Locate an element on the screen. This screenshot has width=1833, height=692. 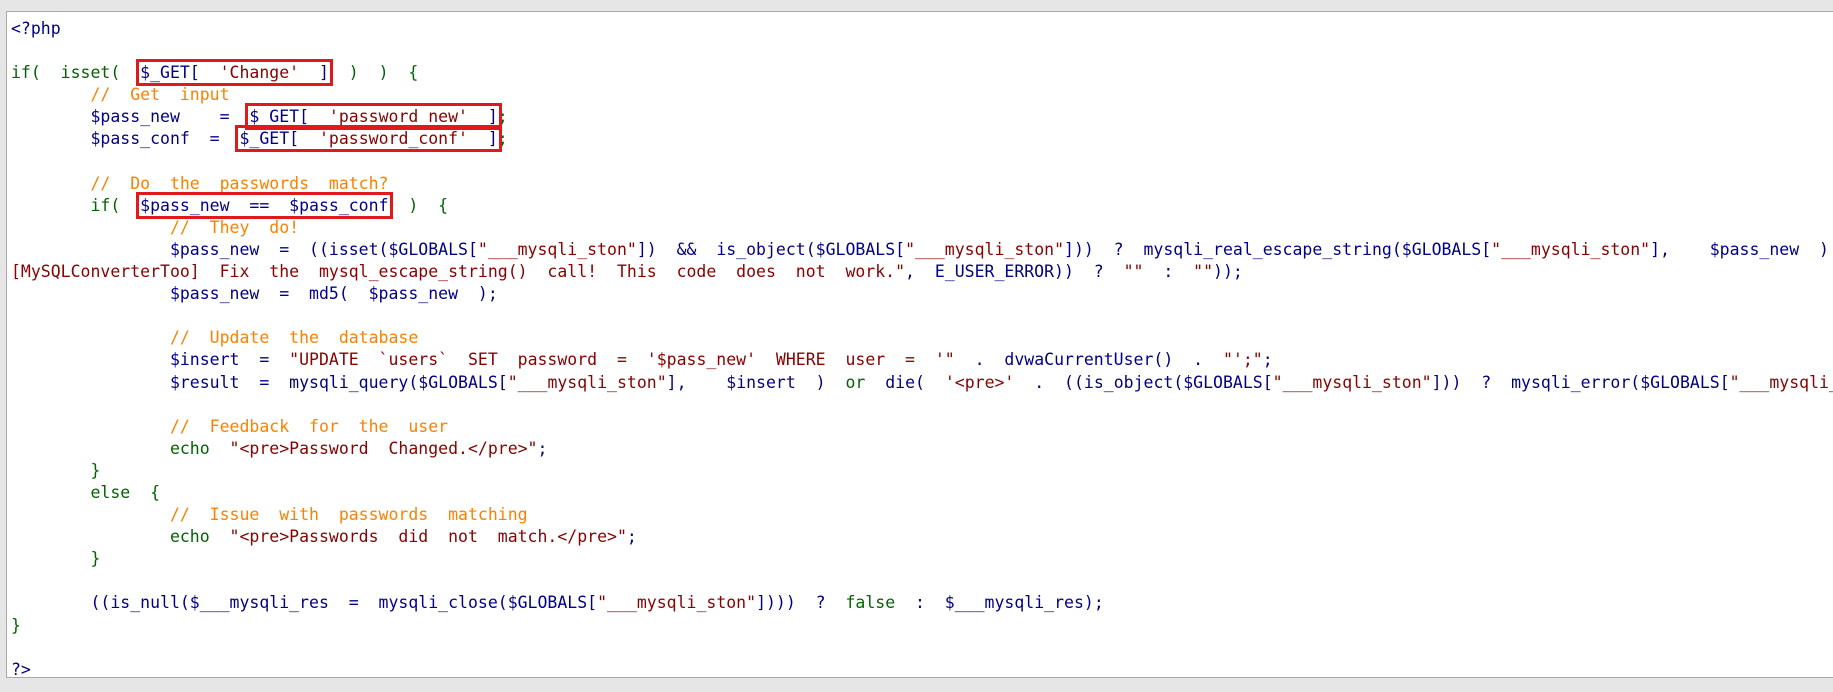
code-token: $result = mysqli_query($GLOBALS[ is located at coordinates (259, 382).